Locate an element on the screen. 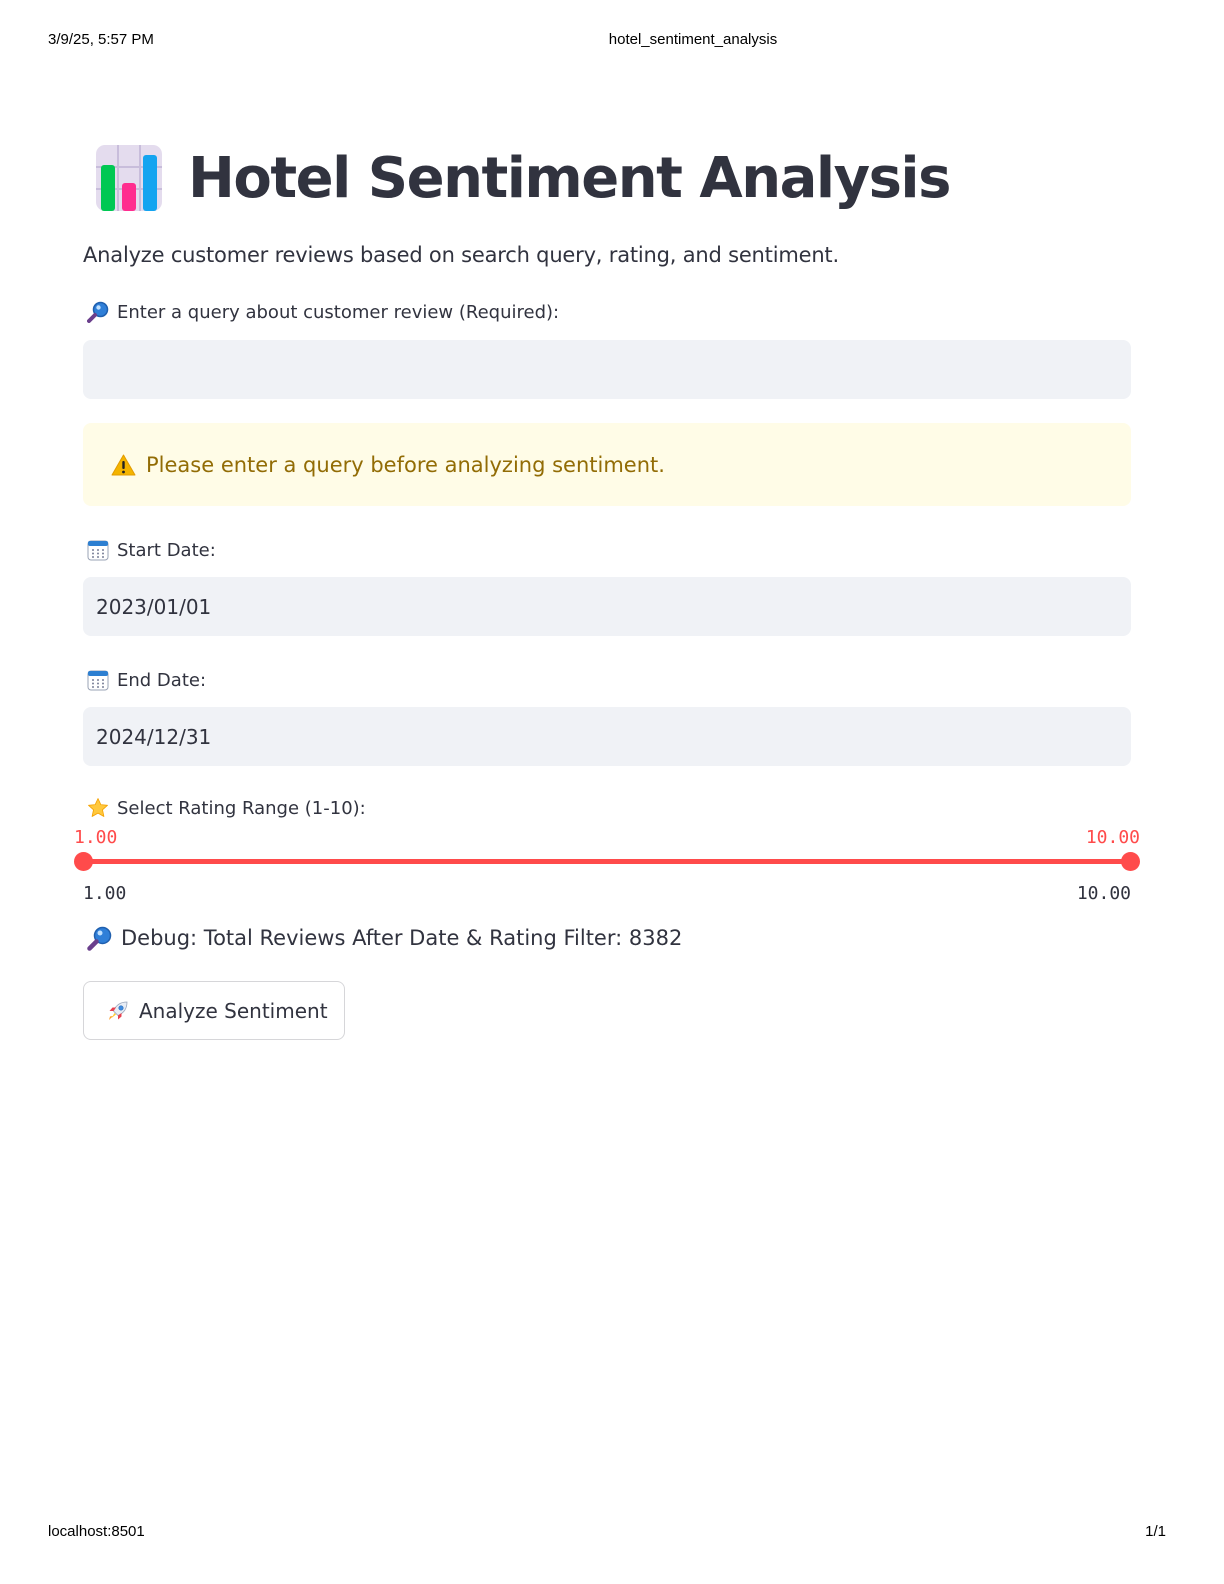 This screenshot has width=1224, height=1584. slider-max-handle is located at coordinates (1130, 861).